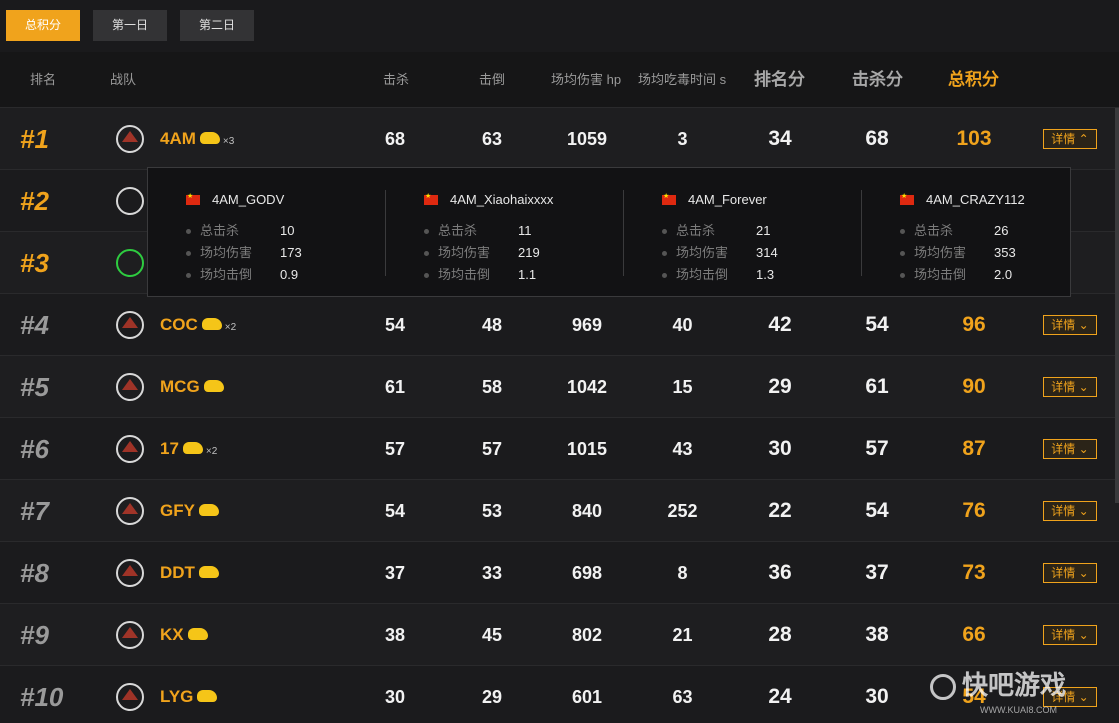 This screenshot has height=723, width=1119. What do you see at coordinates (395, 635) in the screenshot?
I see `kills-value: 38` at bounding box center [395, 635].